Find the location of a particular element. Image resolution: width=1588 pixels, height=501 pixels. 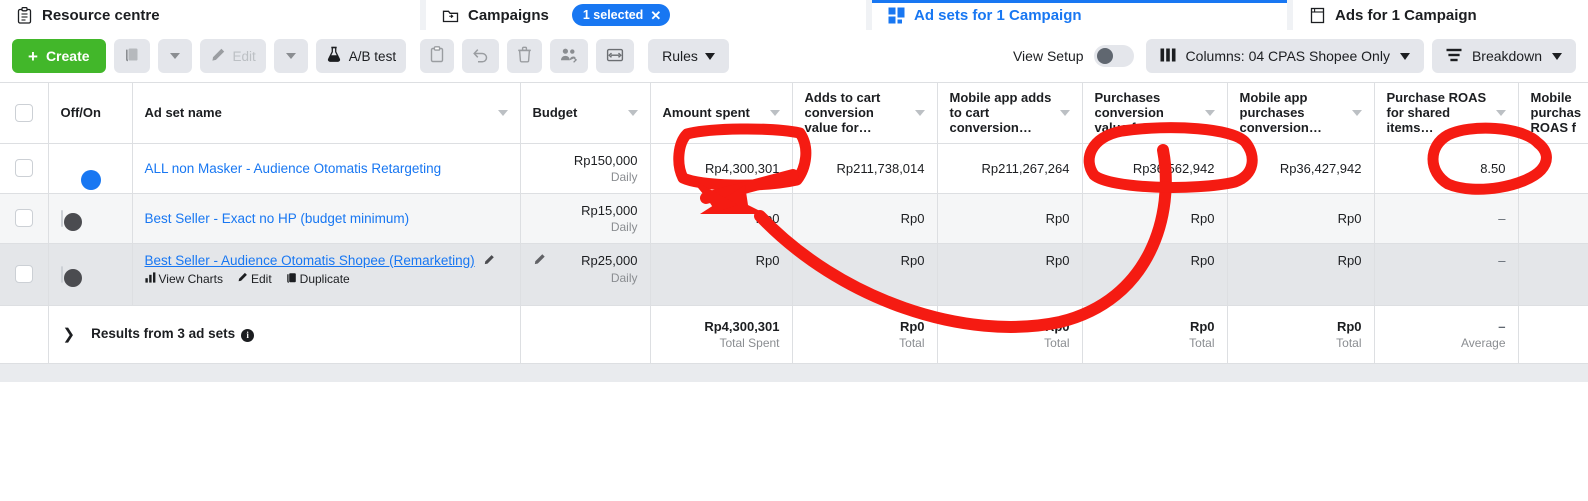

tab-resource-centre: Resource centre is located at coordinates (210, 15).